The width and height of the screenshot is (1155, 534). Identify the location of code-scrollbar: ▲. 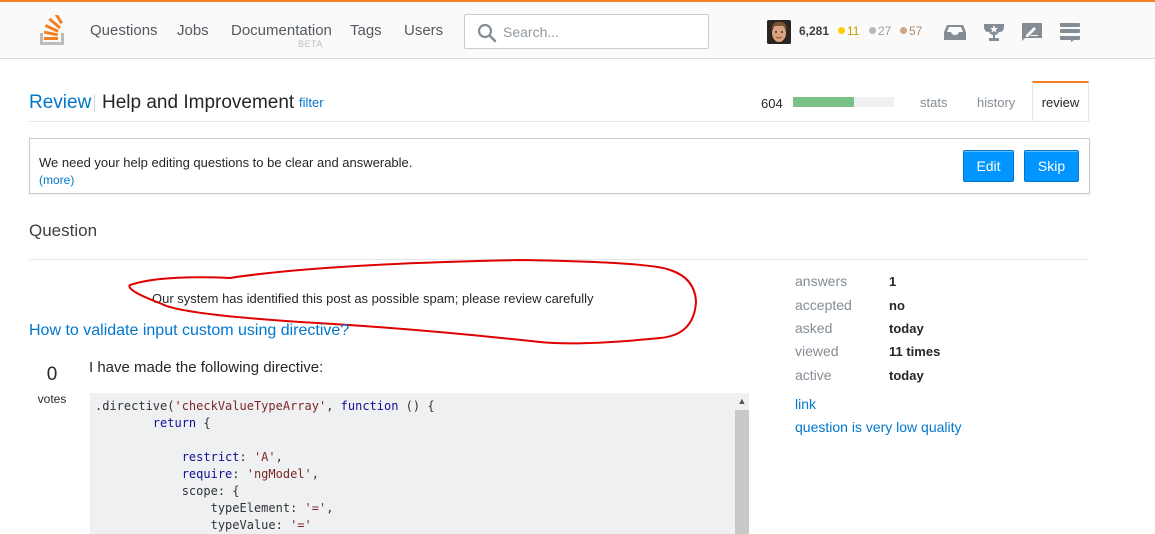
(742, 463).